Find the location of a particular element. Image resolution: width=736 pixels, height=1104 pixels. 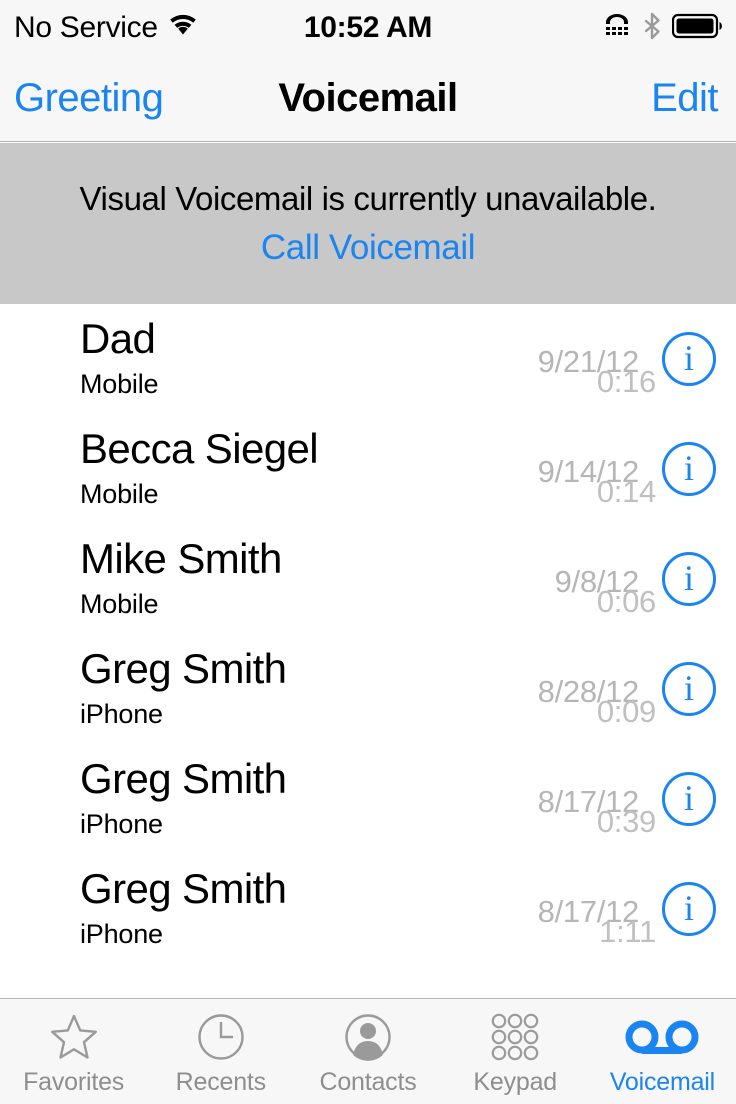

voicemail-duration: 0:39 is located at coordinates (626, 821).